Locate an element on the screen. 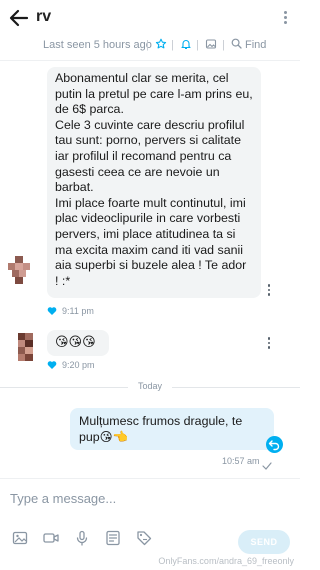 The height and width of the screenshot is (570, 320). separator-line is located at coordinates (236, 387).